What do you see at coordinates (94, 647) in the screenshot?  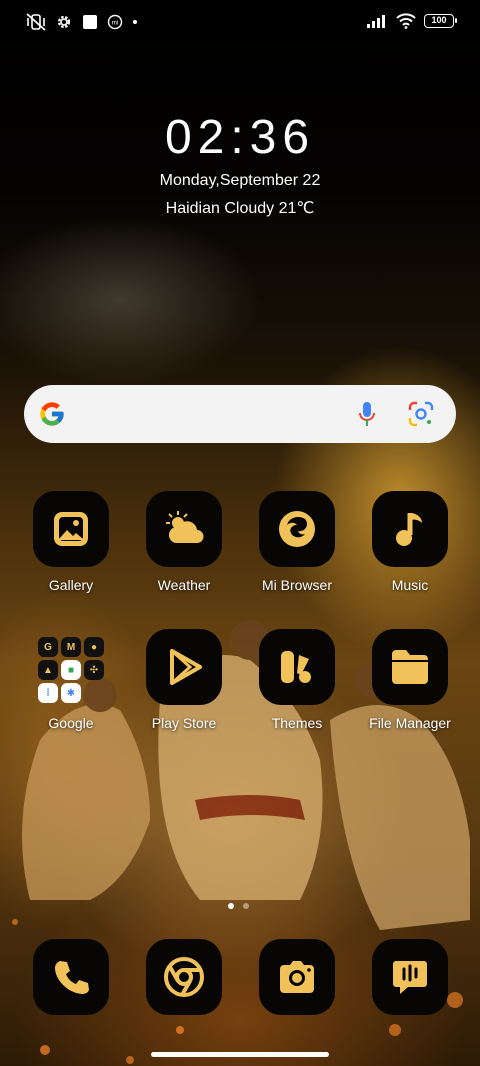 I see `maps-mini-icon: ●` at bounding box center [94, 647].